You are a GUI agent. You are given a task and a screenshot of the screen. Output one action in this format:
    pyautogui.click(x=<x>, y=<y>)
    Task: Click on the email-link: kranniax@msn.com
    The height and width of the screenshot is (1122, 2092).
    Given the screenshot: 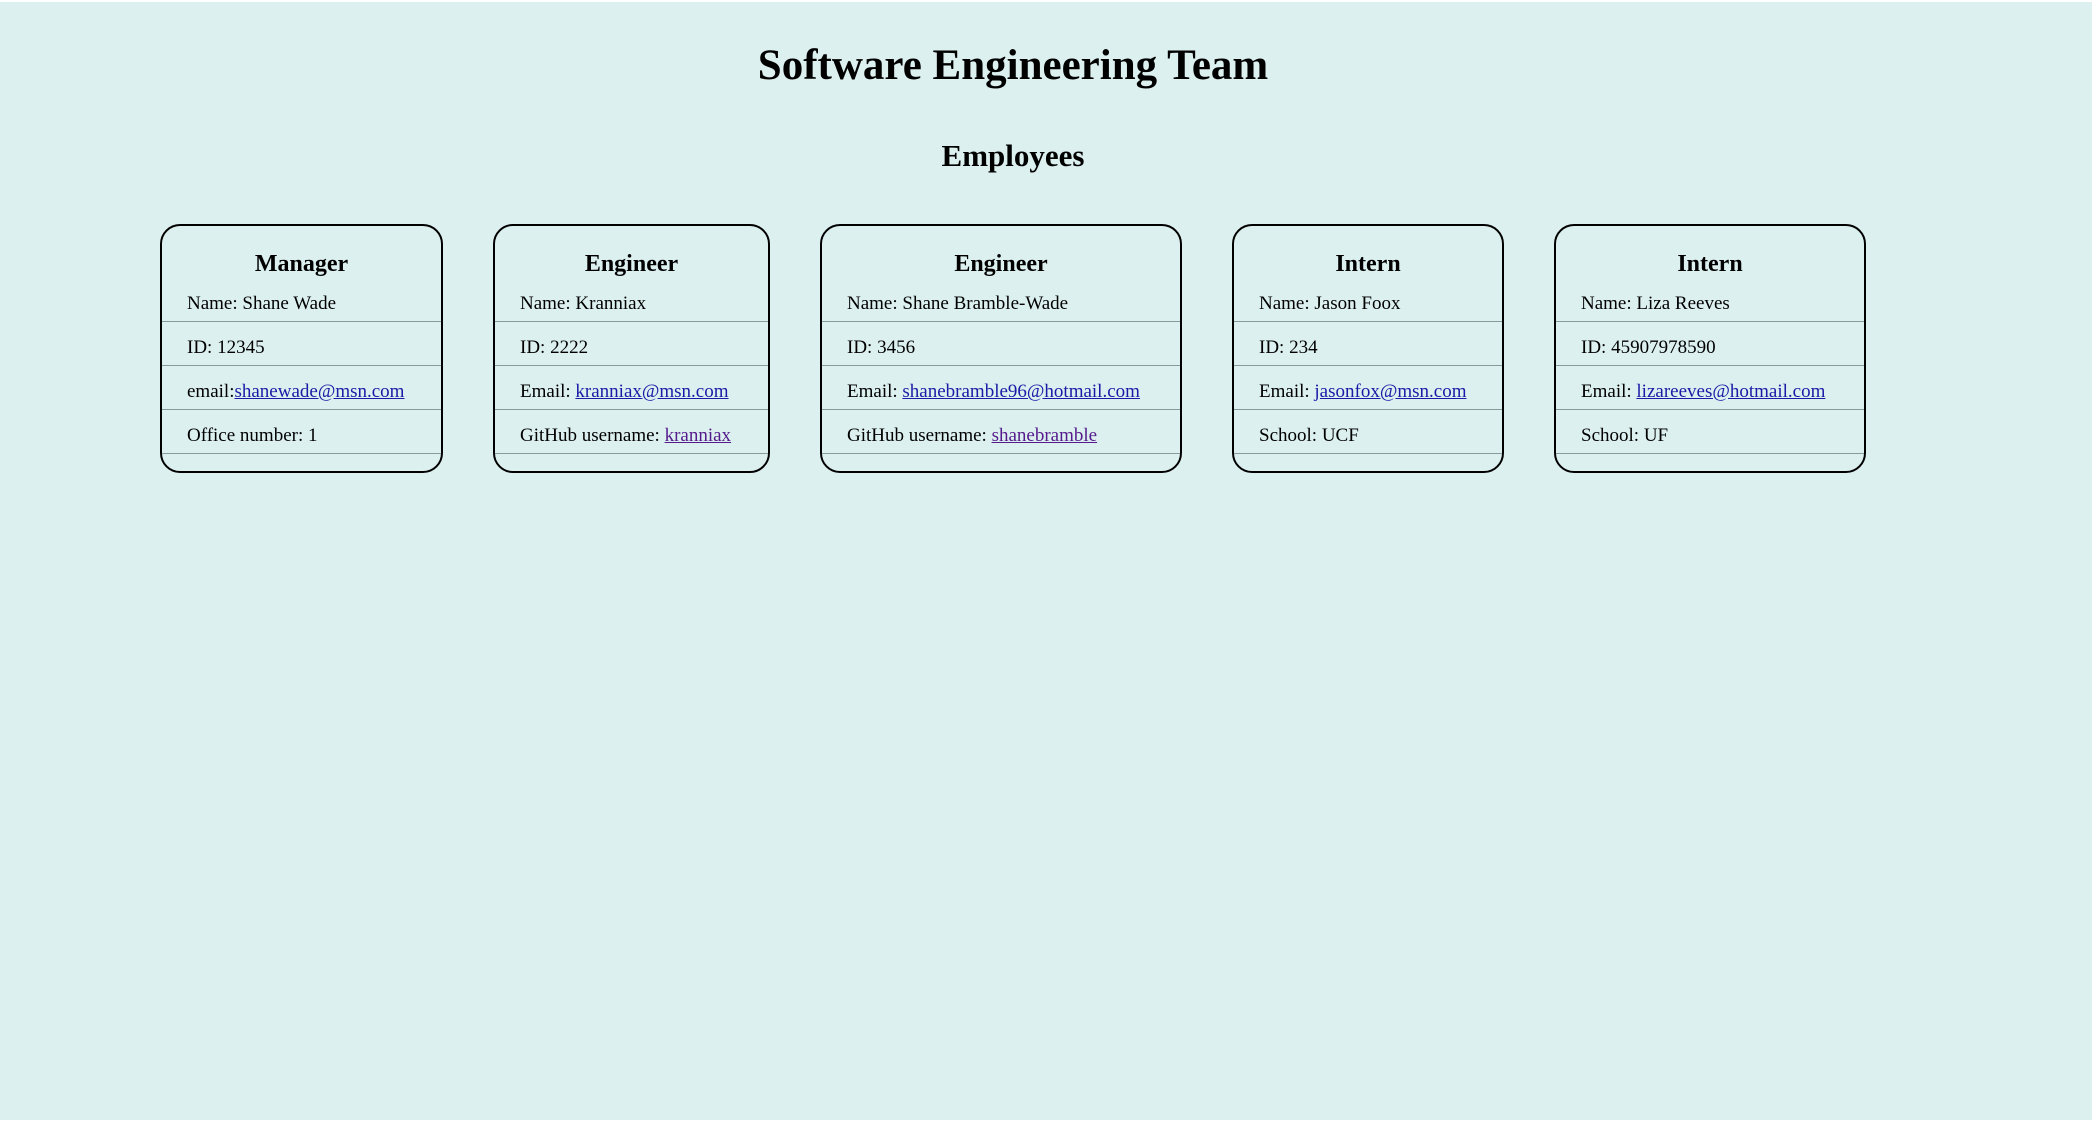 What is the action you would take?
    pyautogui.click(x=651, y=391)
    